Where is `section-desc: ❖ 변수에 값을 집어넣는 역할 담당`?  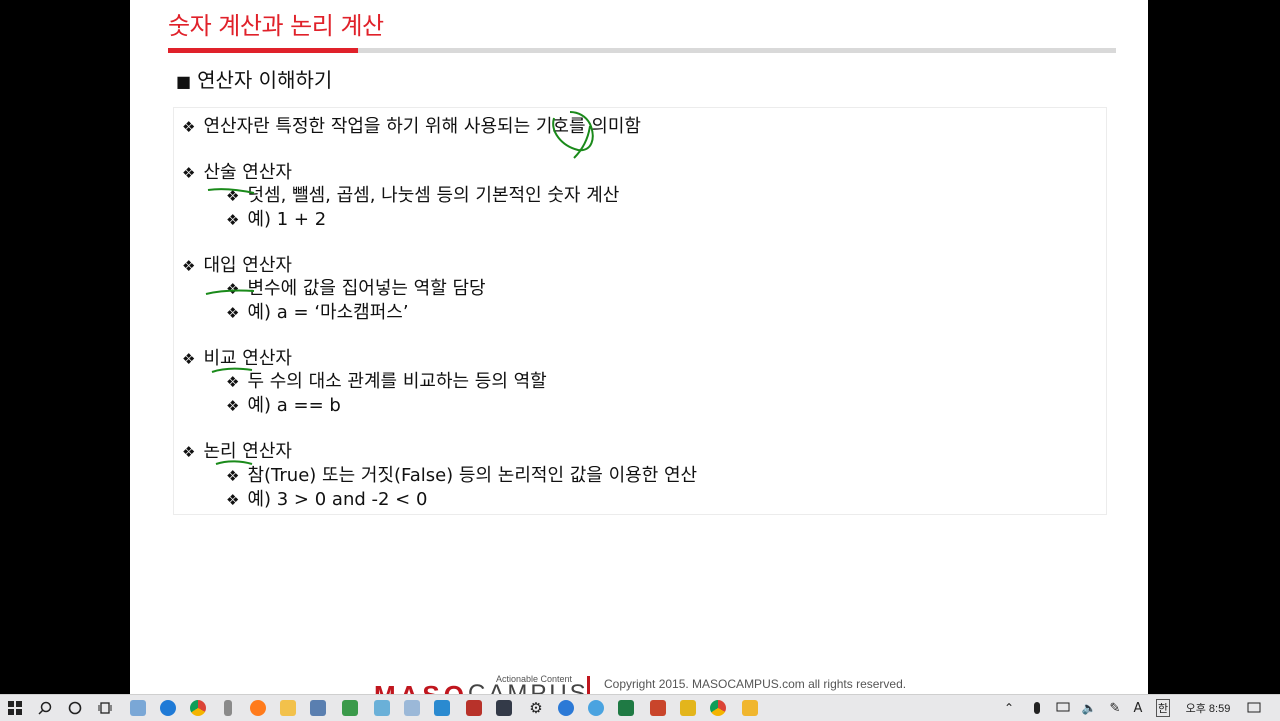
section-desc: ❖ 변수에 값을 집어넣는 역할 담당 is located at coordinates (356, 287).